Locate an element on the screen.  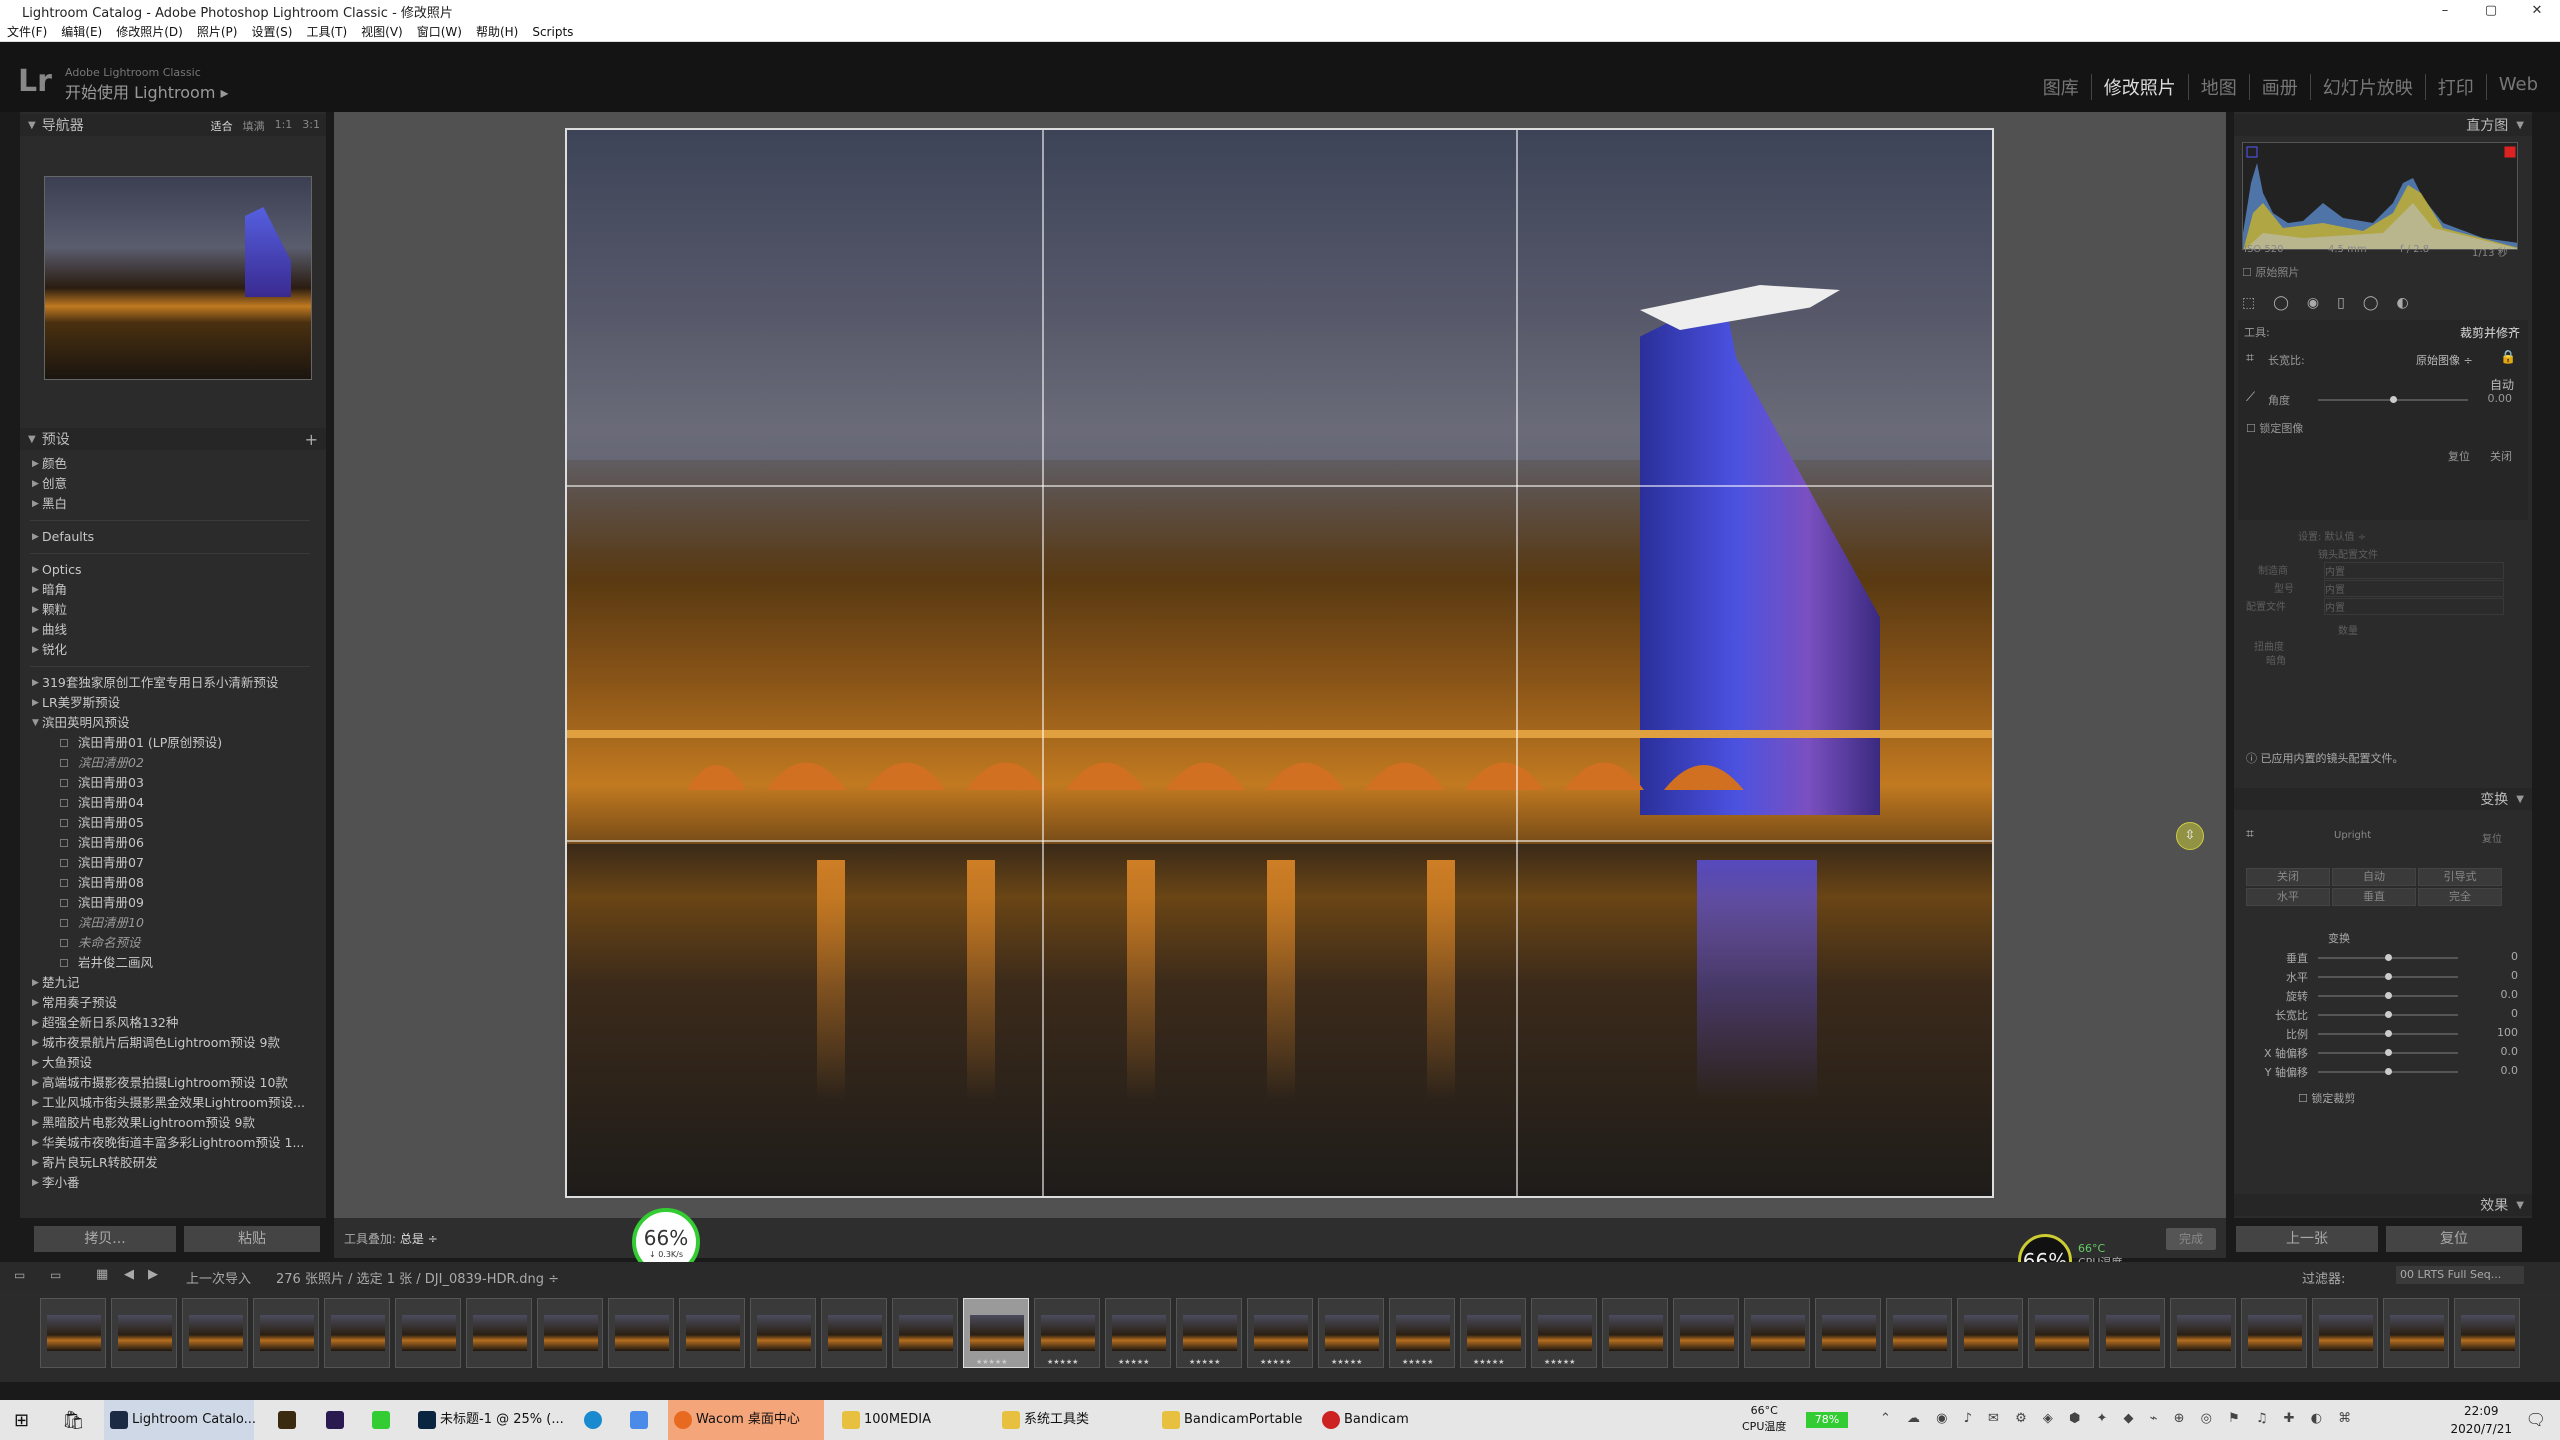
effects-header: 效果 ▼ is located at coordinates (2383, 1205).